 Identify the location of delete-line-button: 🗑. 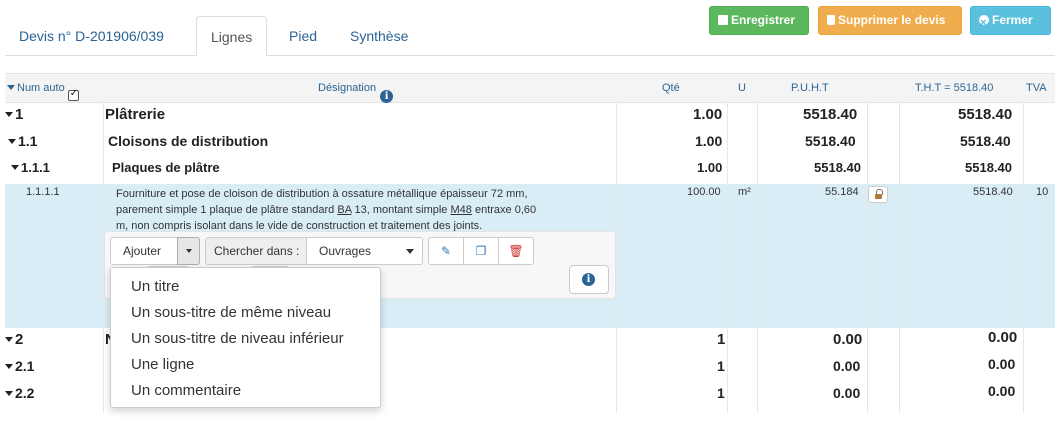
(516, 251).